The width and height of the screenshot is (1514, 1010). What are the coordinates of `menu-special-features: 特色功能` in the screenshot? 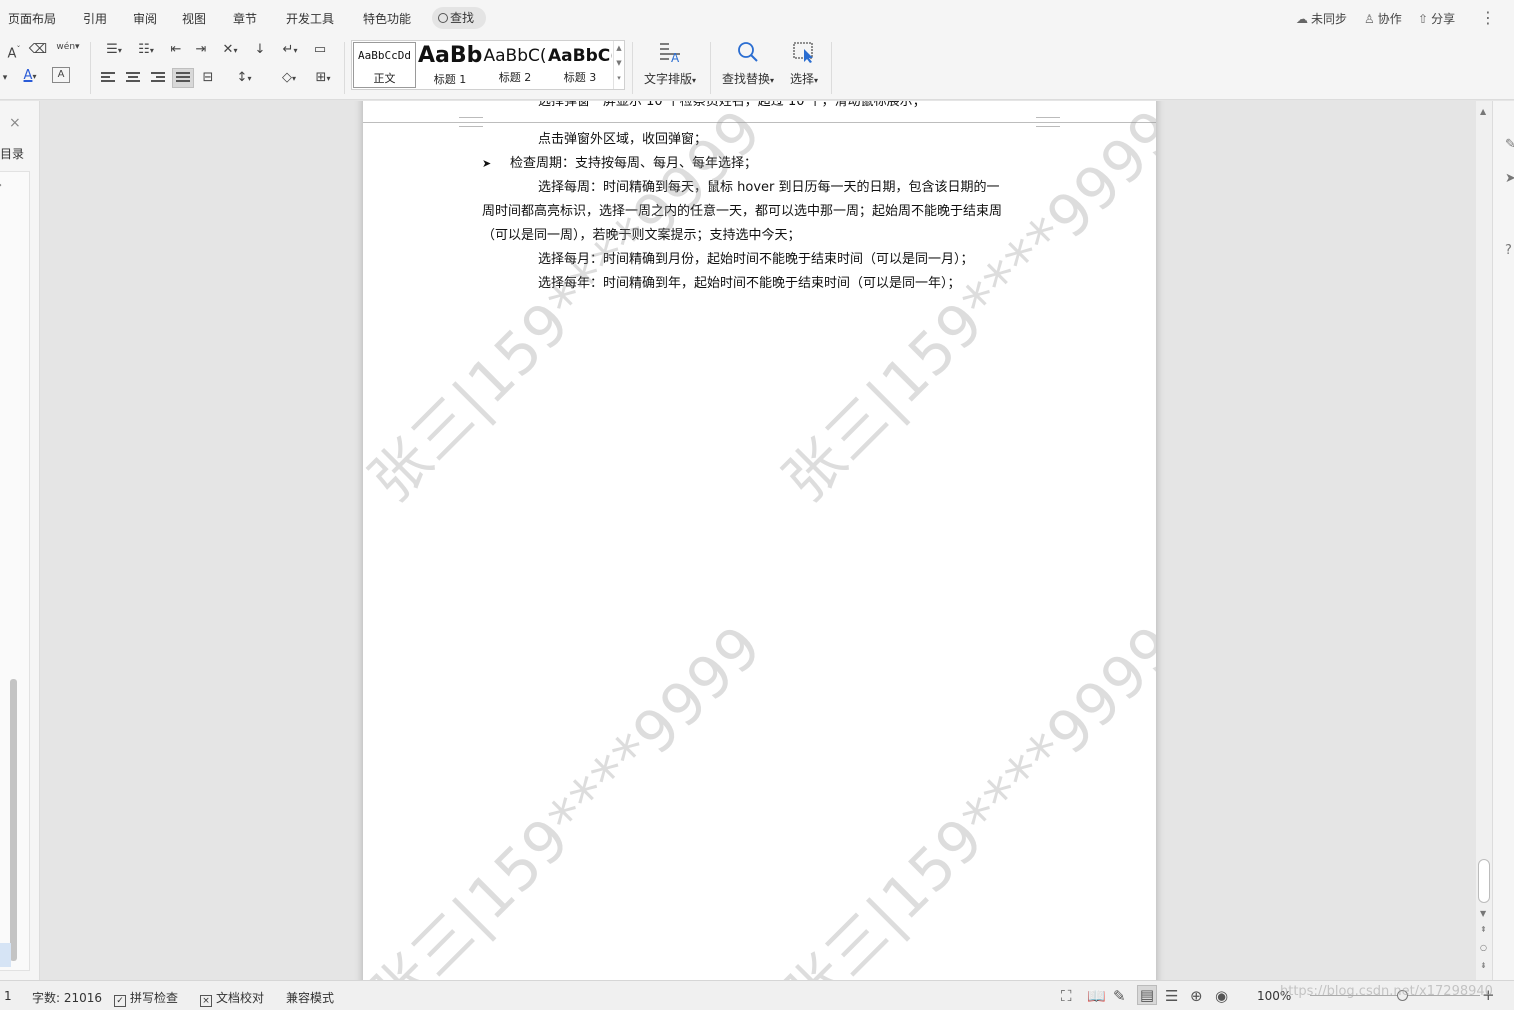 It's located at (387, 18).